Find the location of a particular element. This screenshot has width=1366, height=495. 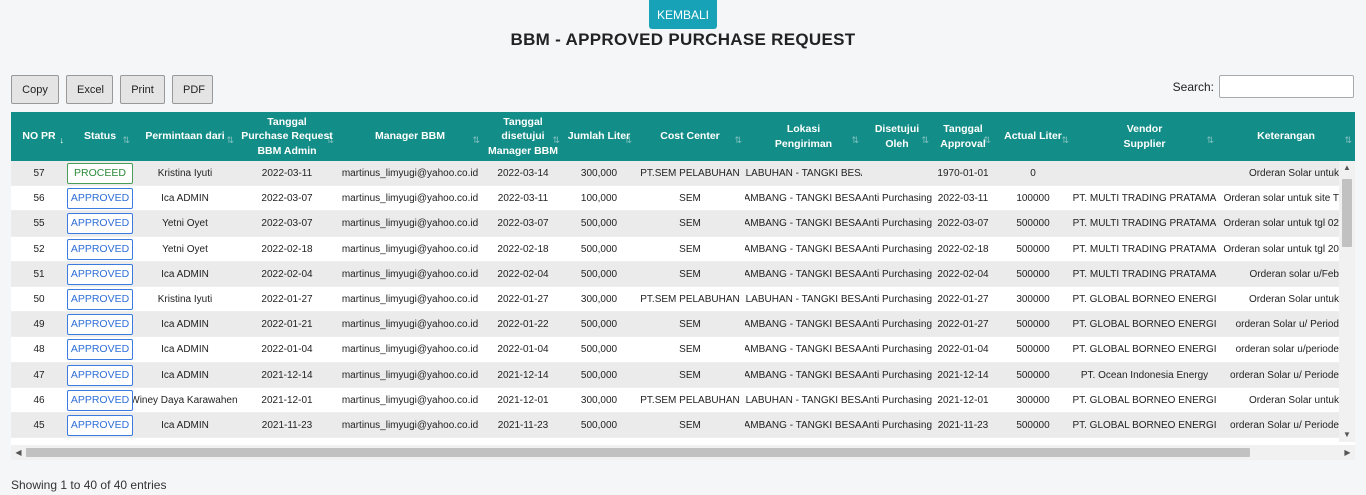

cell-jumlah-liter: 500,000 is located at coordinates (599, 425).